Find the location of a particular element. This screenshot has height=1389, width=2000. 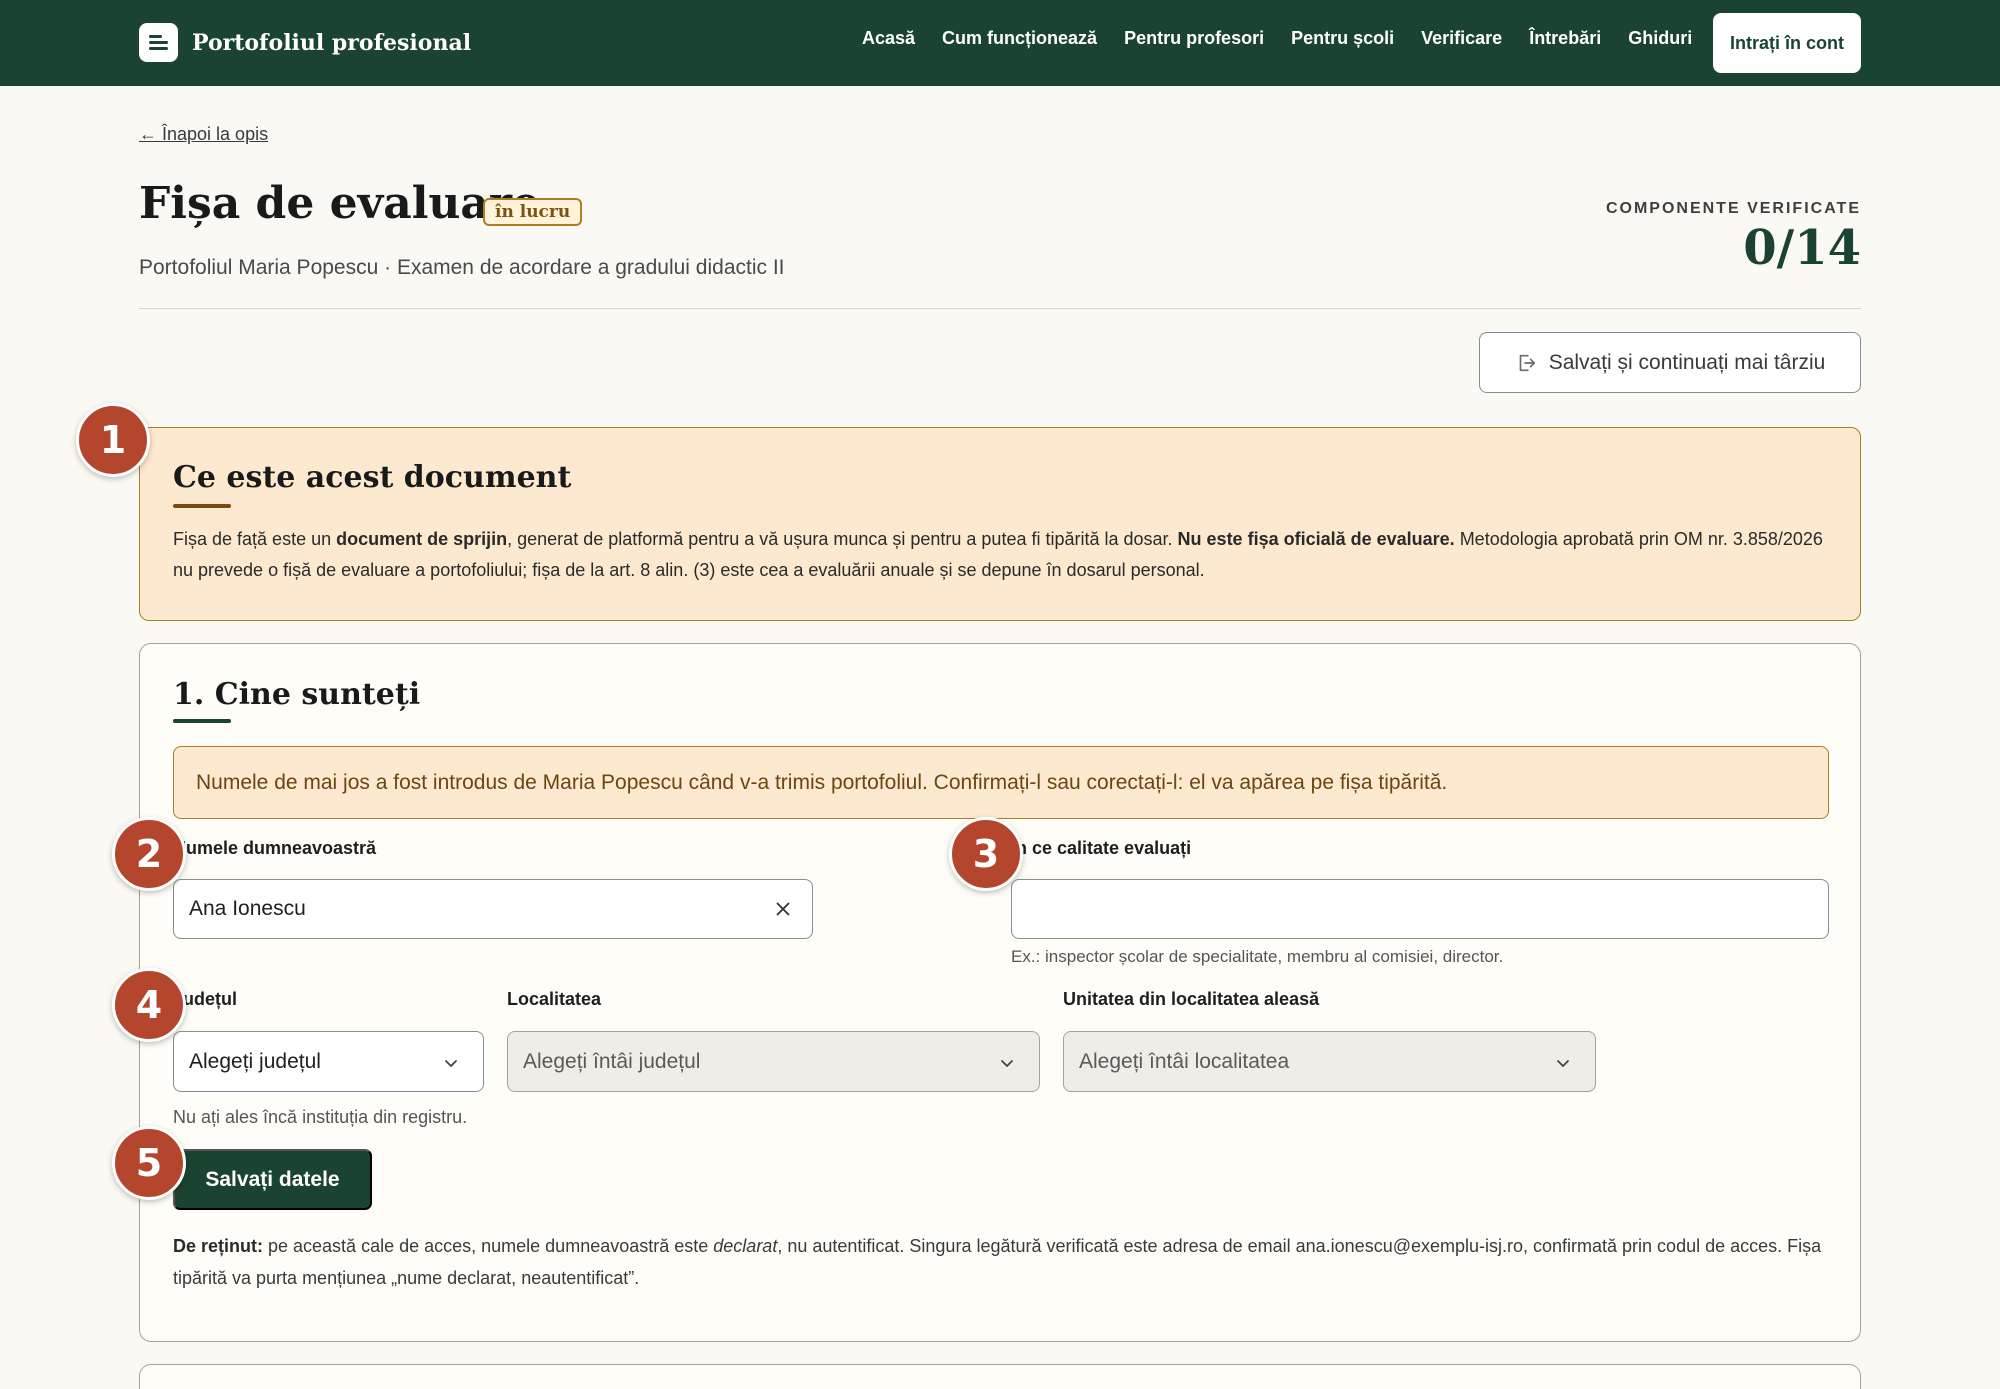

nav-link-verificare: Verificare is located at coordinates (1461, 38).